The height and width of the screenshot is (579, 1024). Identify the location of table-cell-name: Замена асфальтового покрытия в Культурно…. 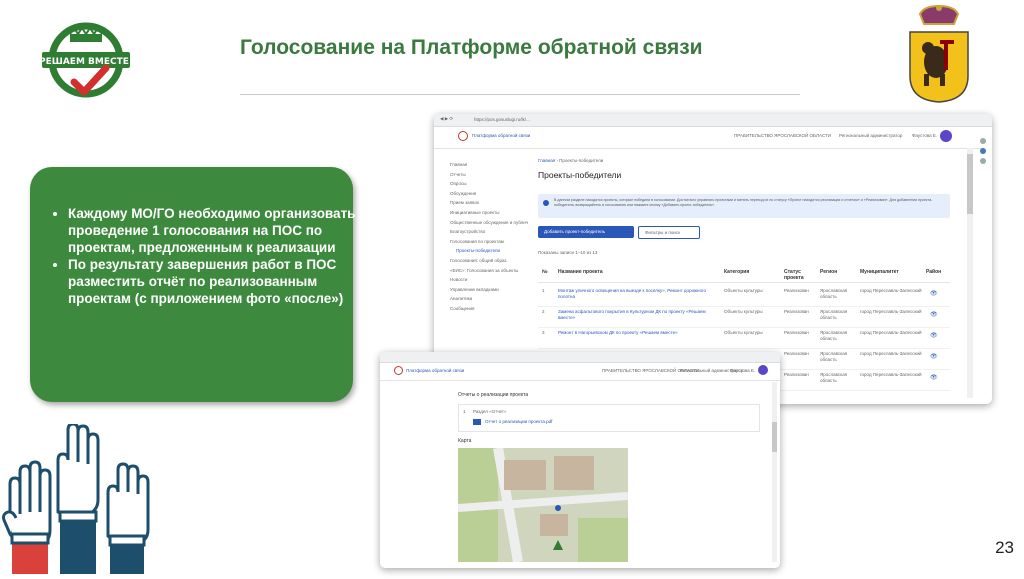
(638, 314).